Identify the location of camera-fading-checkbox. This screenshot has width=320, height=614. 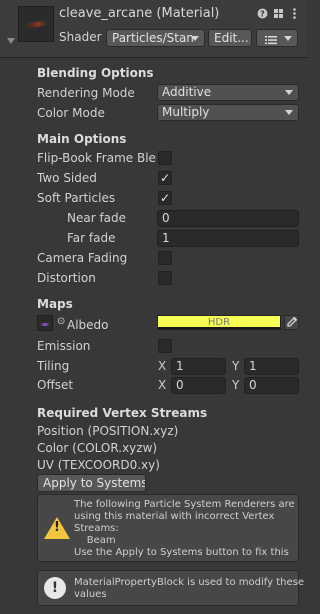
(165, 258).